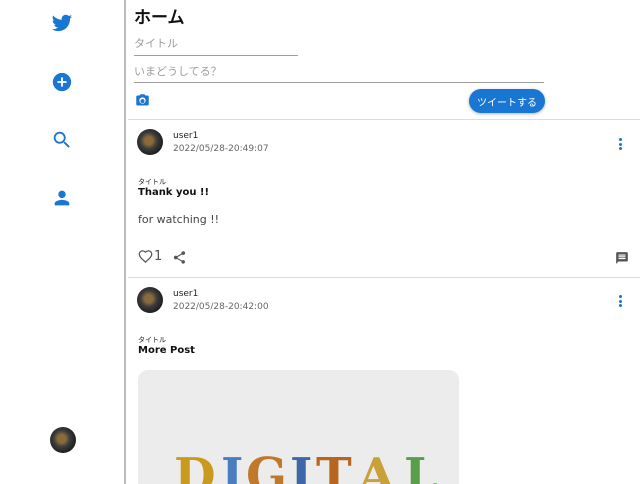 The width and height of the screenshot is (640, 484). What do you see at coordinates (159, 18) in the screenshot?
I see `page-title: ホーム` at bounding box center [159, 18].